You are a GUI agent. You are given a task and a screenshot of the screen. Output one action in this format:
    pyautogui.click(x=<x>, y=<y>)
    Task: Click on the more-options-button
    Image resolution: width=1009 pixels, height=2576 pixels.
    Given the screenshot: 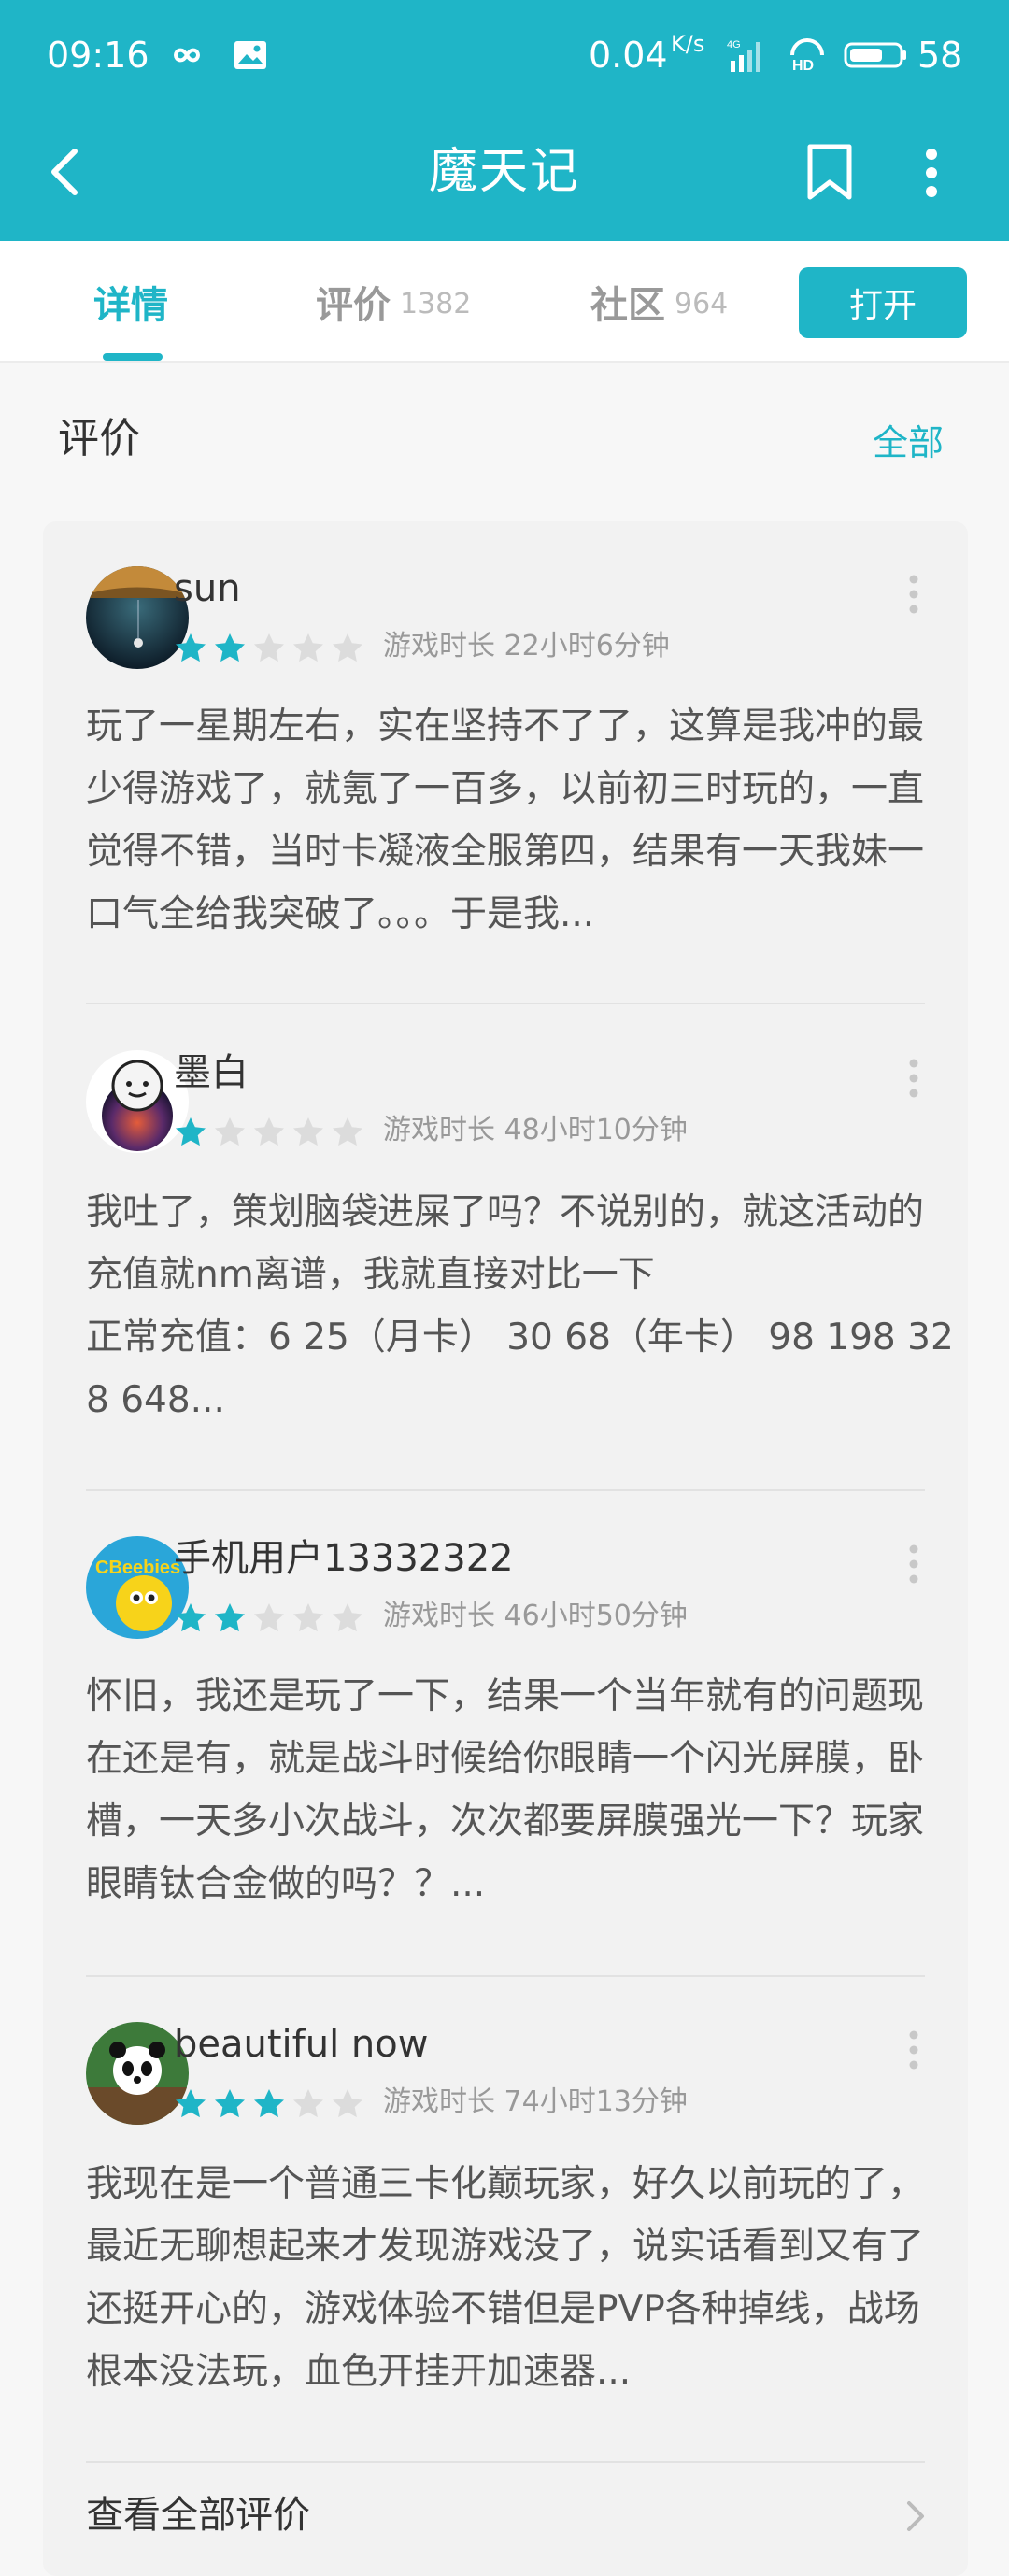 What is the action you would take?
    pyautogui.click(x=931, y=173)
    